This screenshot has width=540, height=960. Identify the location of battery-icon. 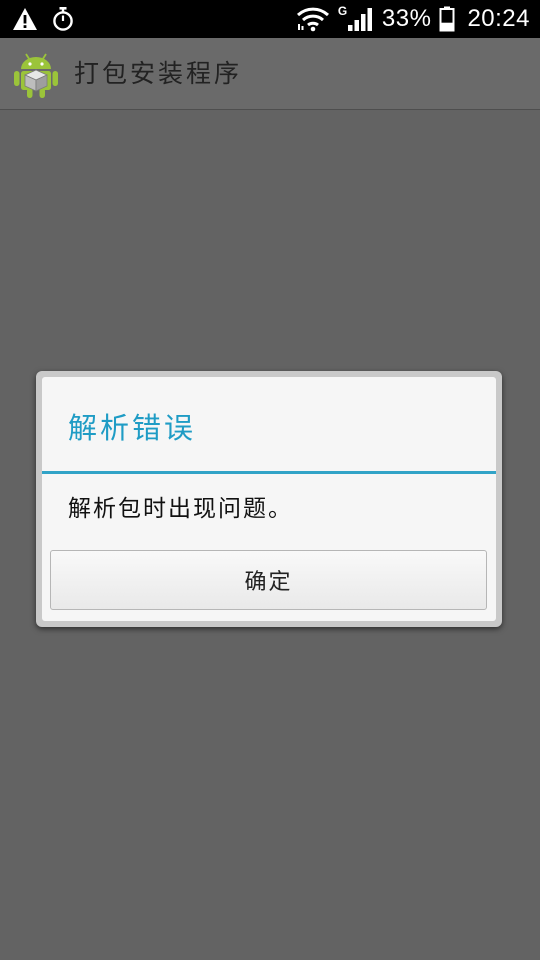
(447, 19).